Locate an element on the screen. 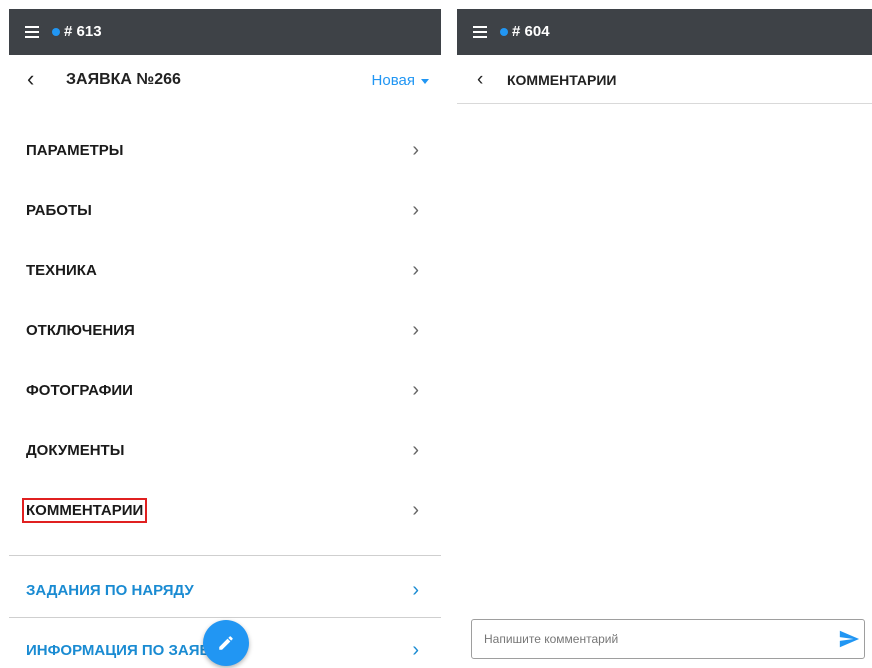  menu-item-label: ПАРАМЕТРЫ is located at coordinates (75, 150).